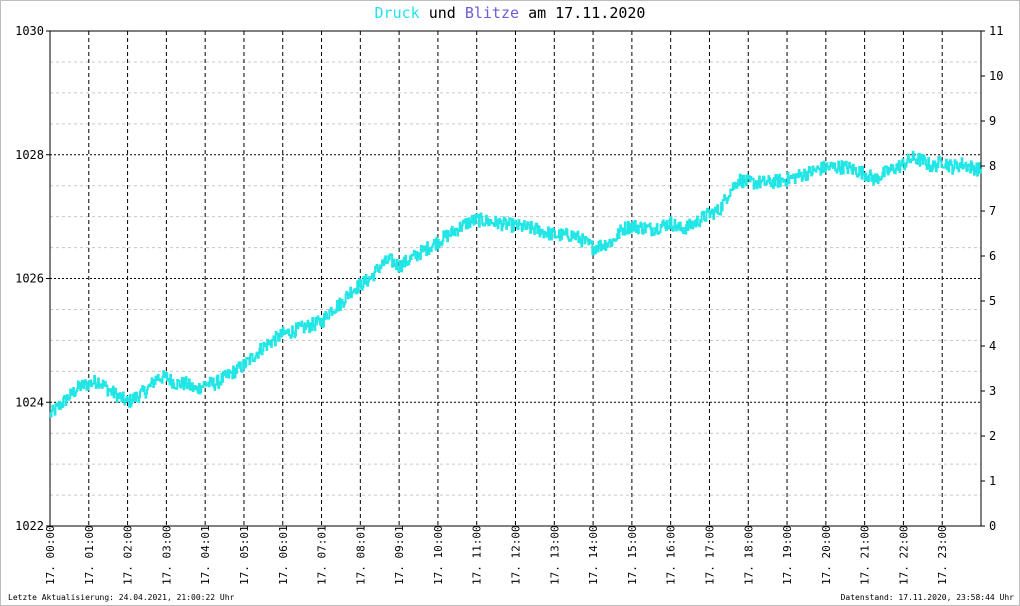 The height and width of the screenshot is (606, 1020). What do you see at coordinates (477, 555) in the screenshot?
I see `x-tick-label: 17. 11:00` at bounding box center [477, 555].